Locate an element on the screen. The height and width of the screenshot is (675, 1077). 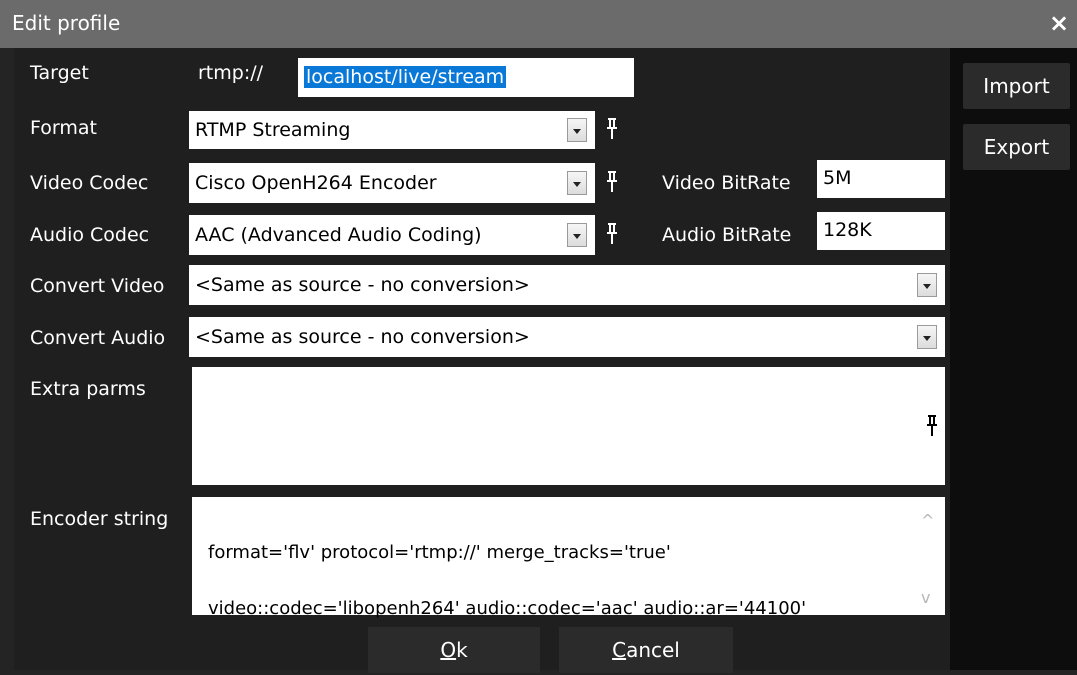
ok-label: k is located at coordinates (462, 650).